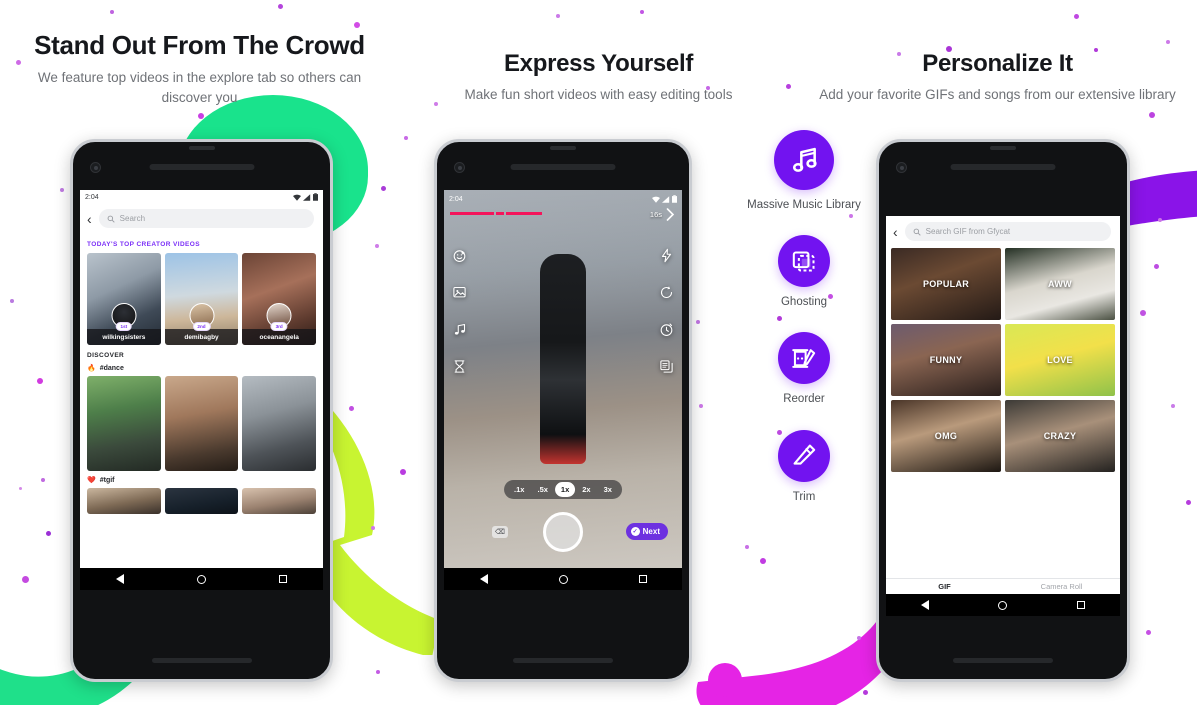  I want to click on creator-card: 1st wilkingsisters, so click(124, 299).